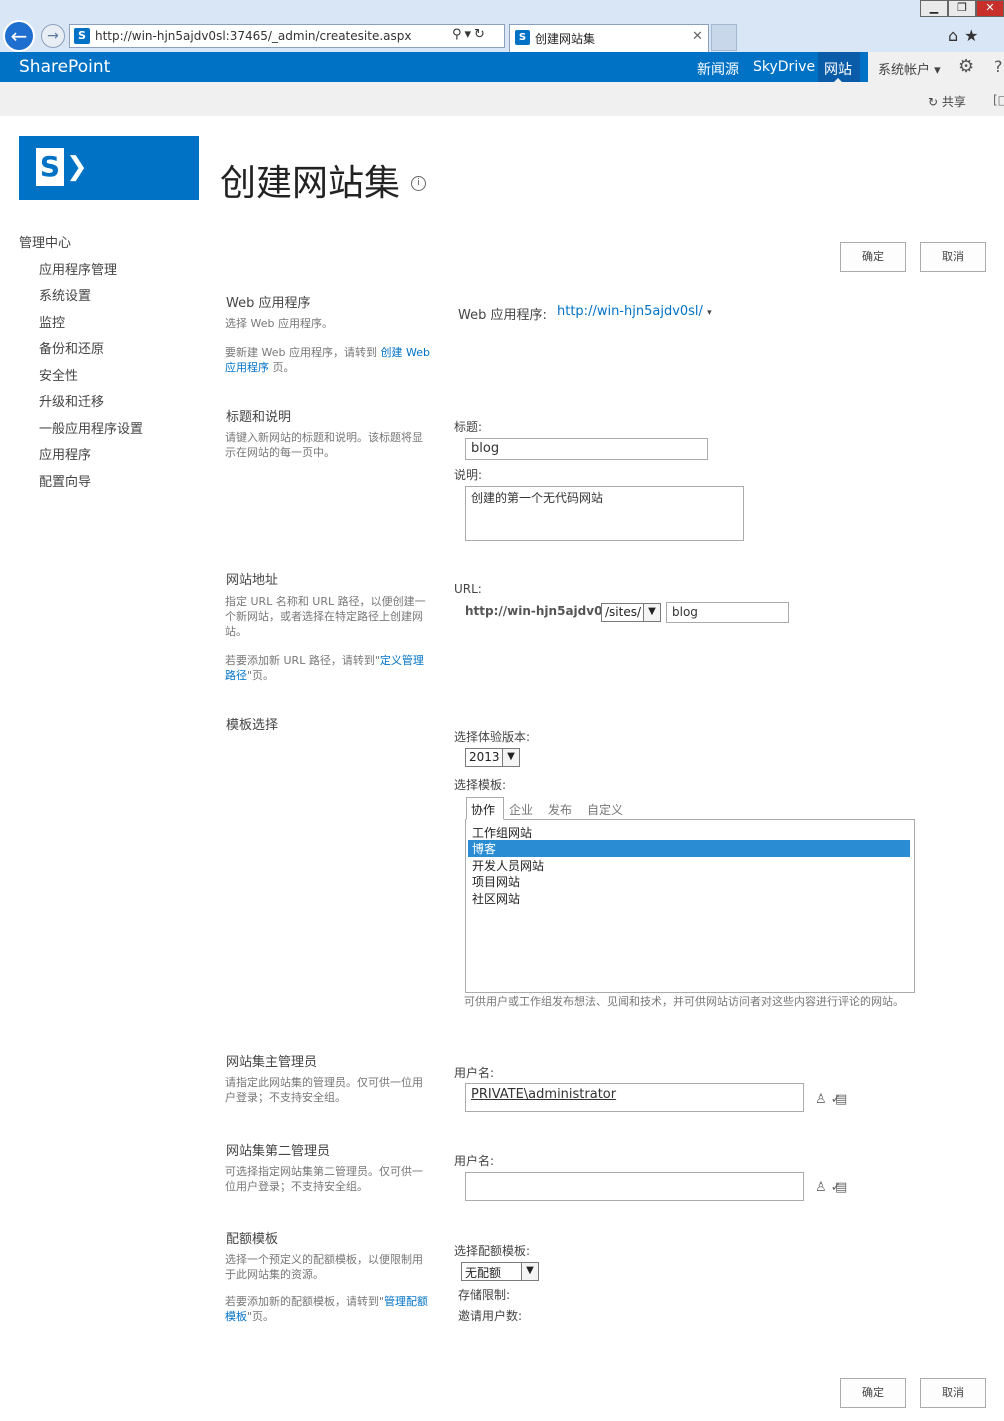  Describe the element at coordinates (689, 898) in the screenshot. I see `template-item: 社区网站` at that location.